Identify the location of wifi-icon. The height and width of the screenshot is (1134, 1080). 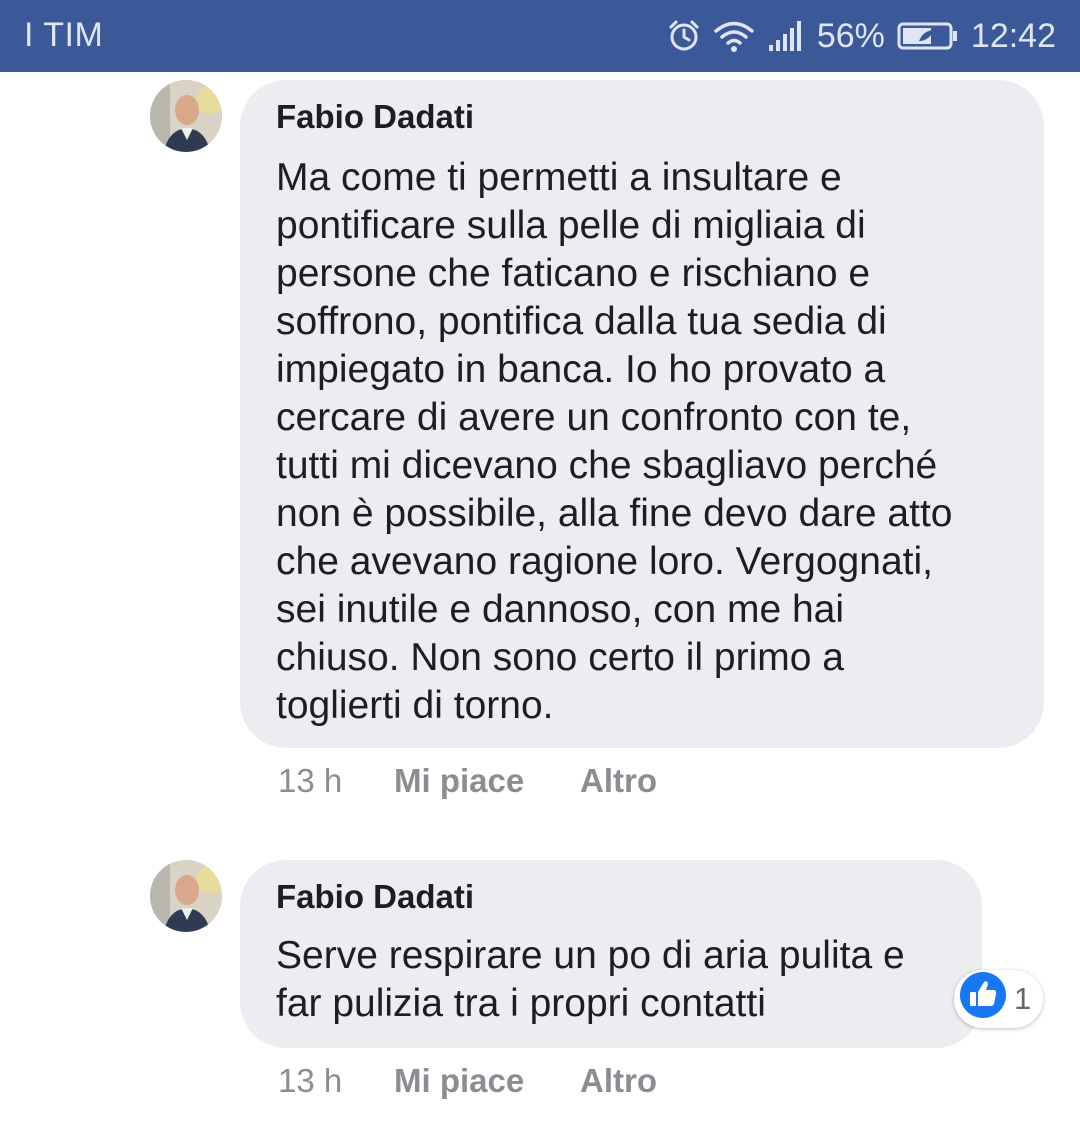
(734, 36).